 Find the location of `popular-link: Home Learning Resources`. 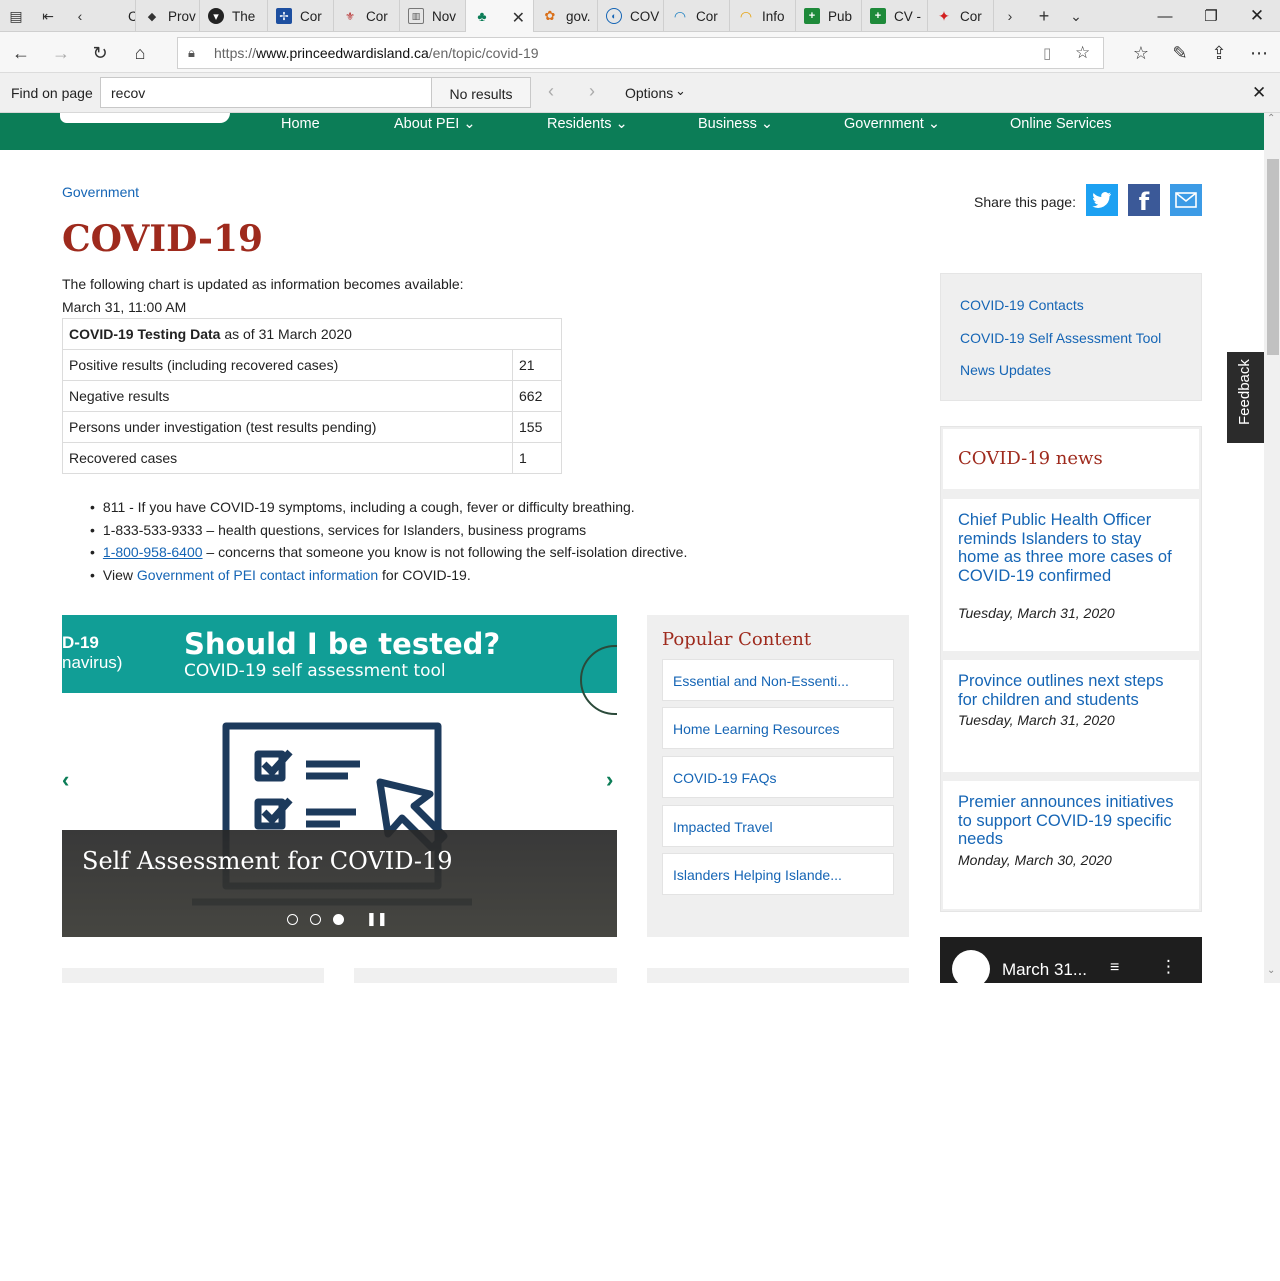

popular-link: Home Learning Resources is located at coordinates (778, 728).